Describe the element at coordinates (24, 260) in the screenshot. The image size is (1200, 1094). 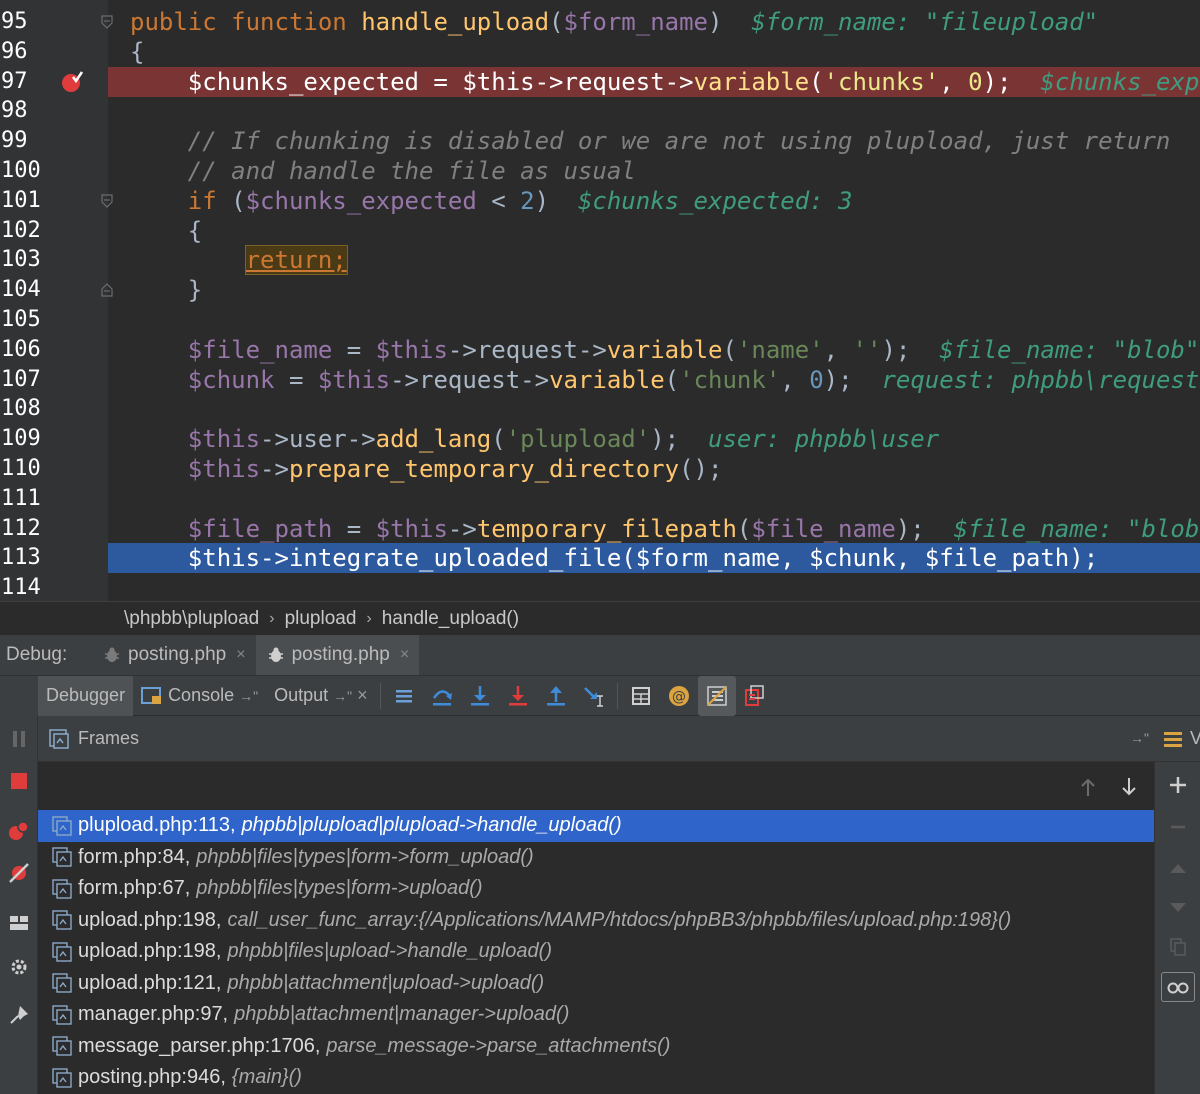
I see `line-number: 103` at that location.